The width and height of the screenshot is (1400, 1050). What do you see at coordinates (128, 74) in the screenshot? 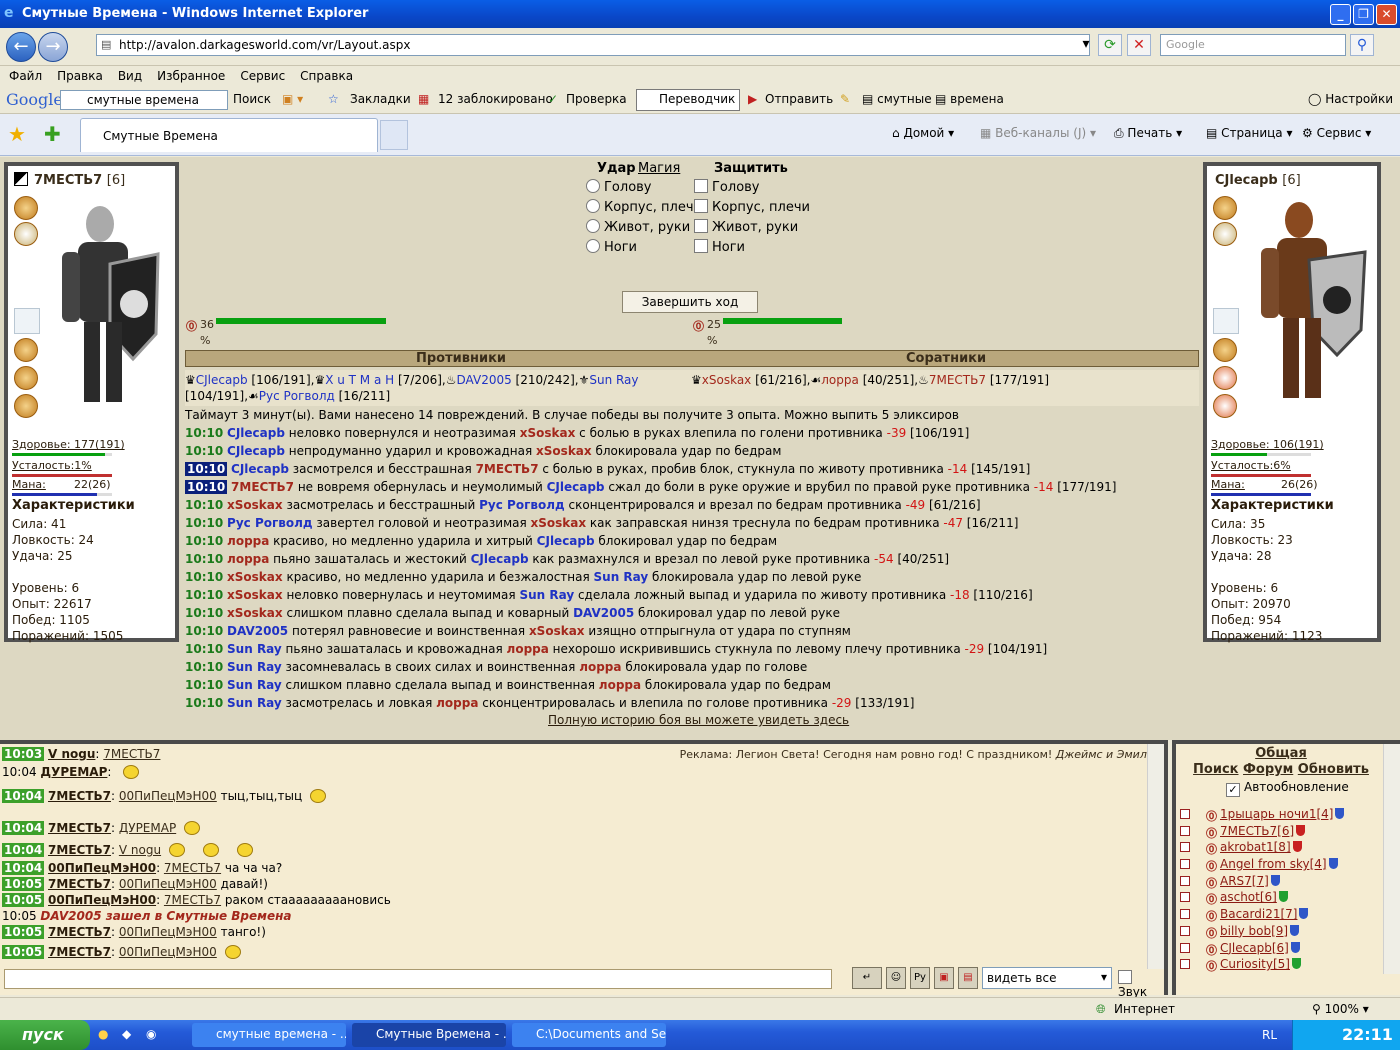
I see `menu-view: Вид` at bounding box center [128, 74].